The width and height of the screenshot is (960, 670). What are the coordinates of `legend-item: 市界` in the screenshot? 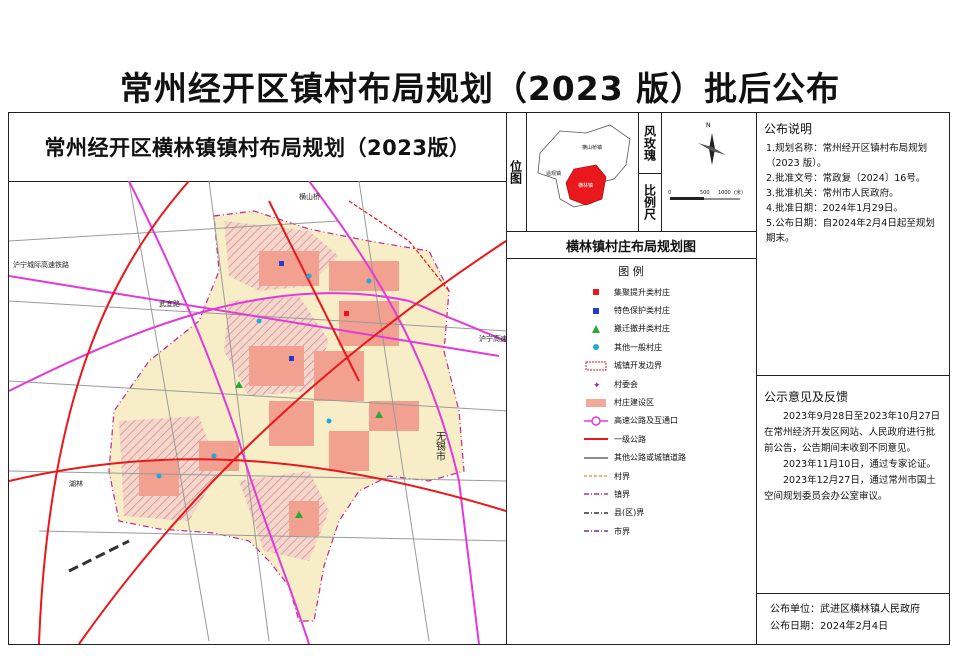 It's located at (631, 531).